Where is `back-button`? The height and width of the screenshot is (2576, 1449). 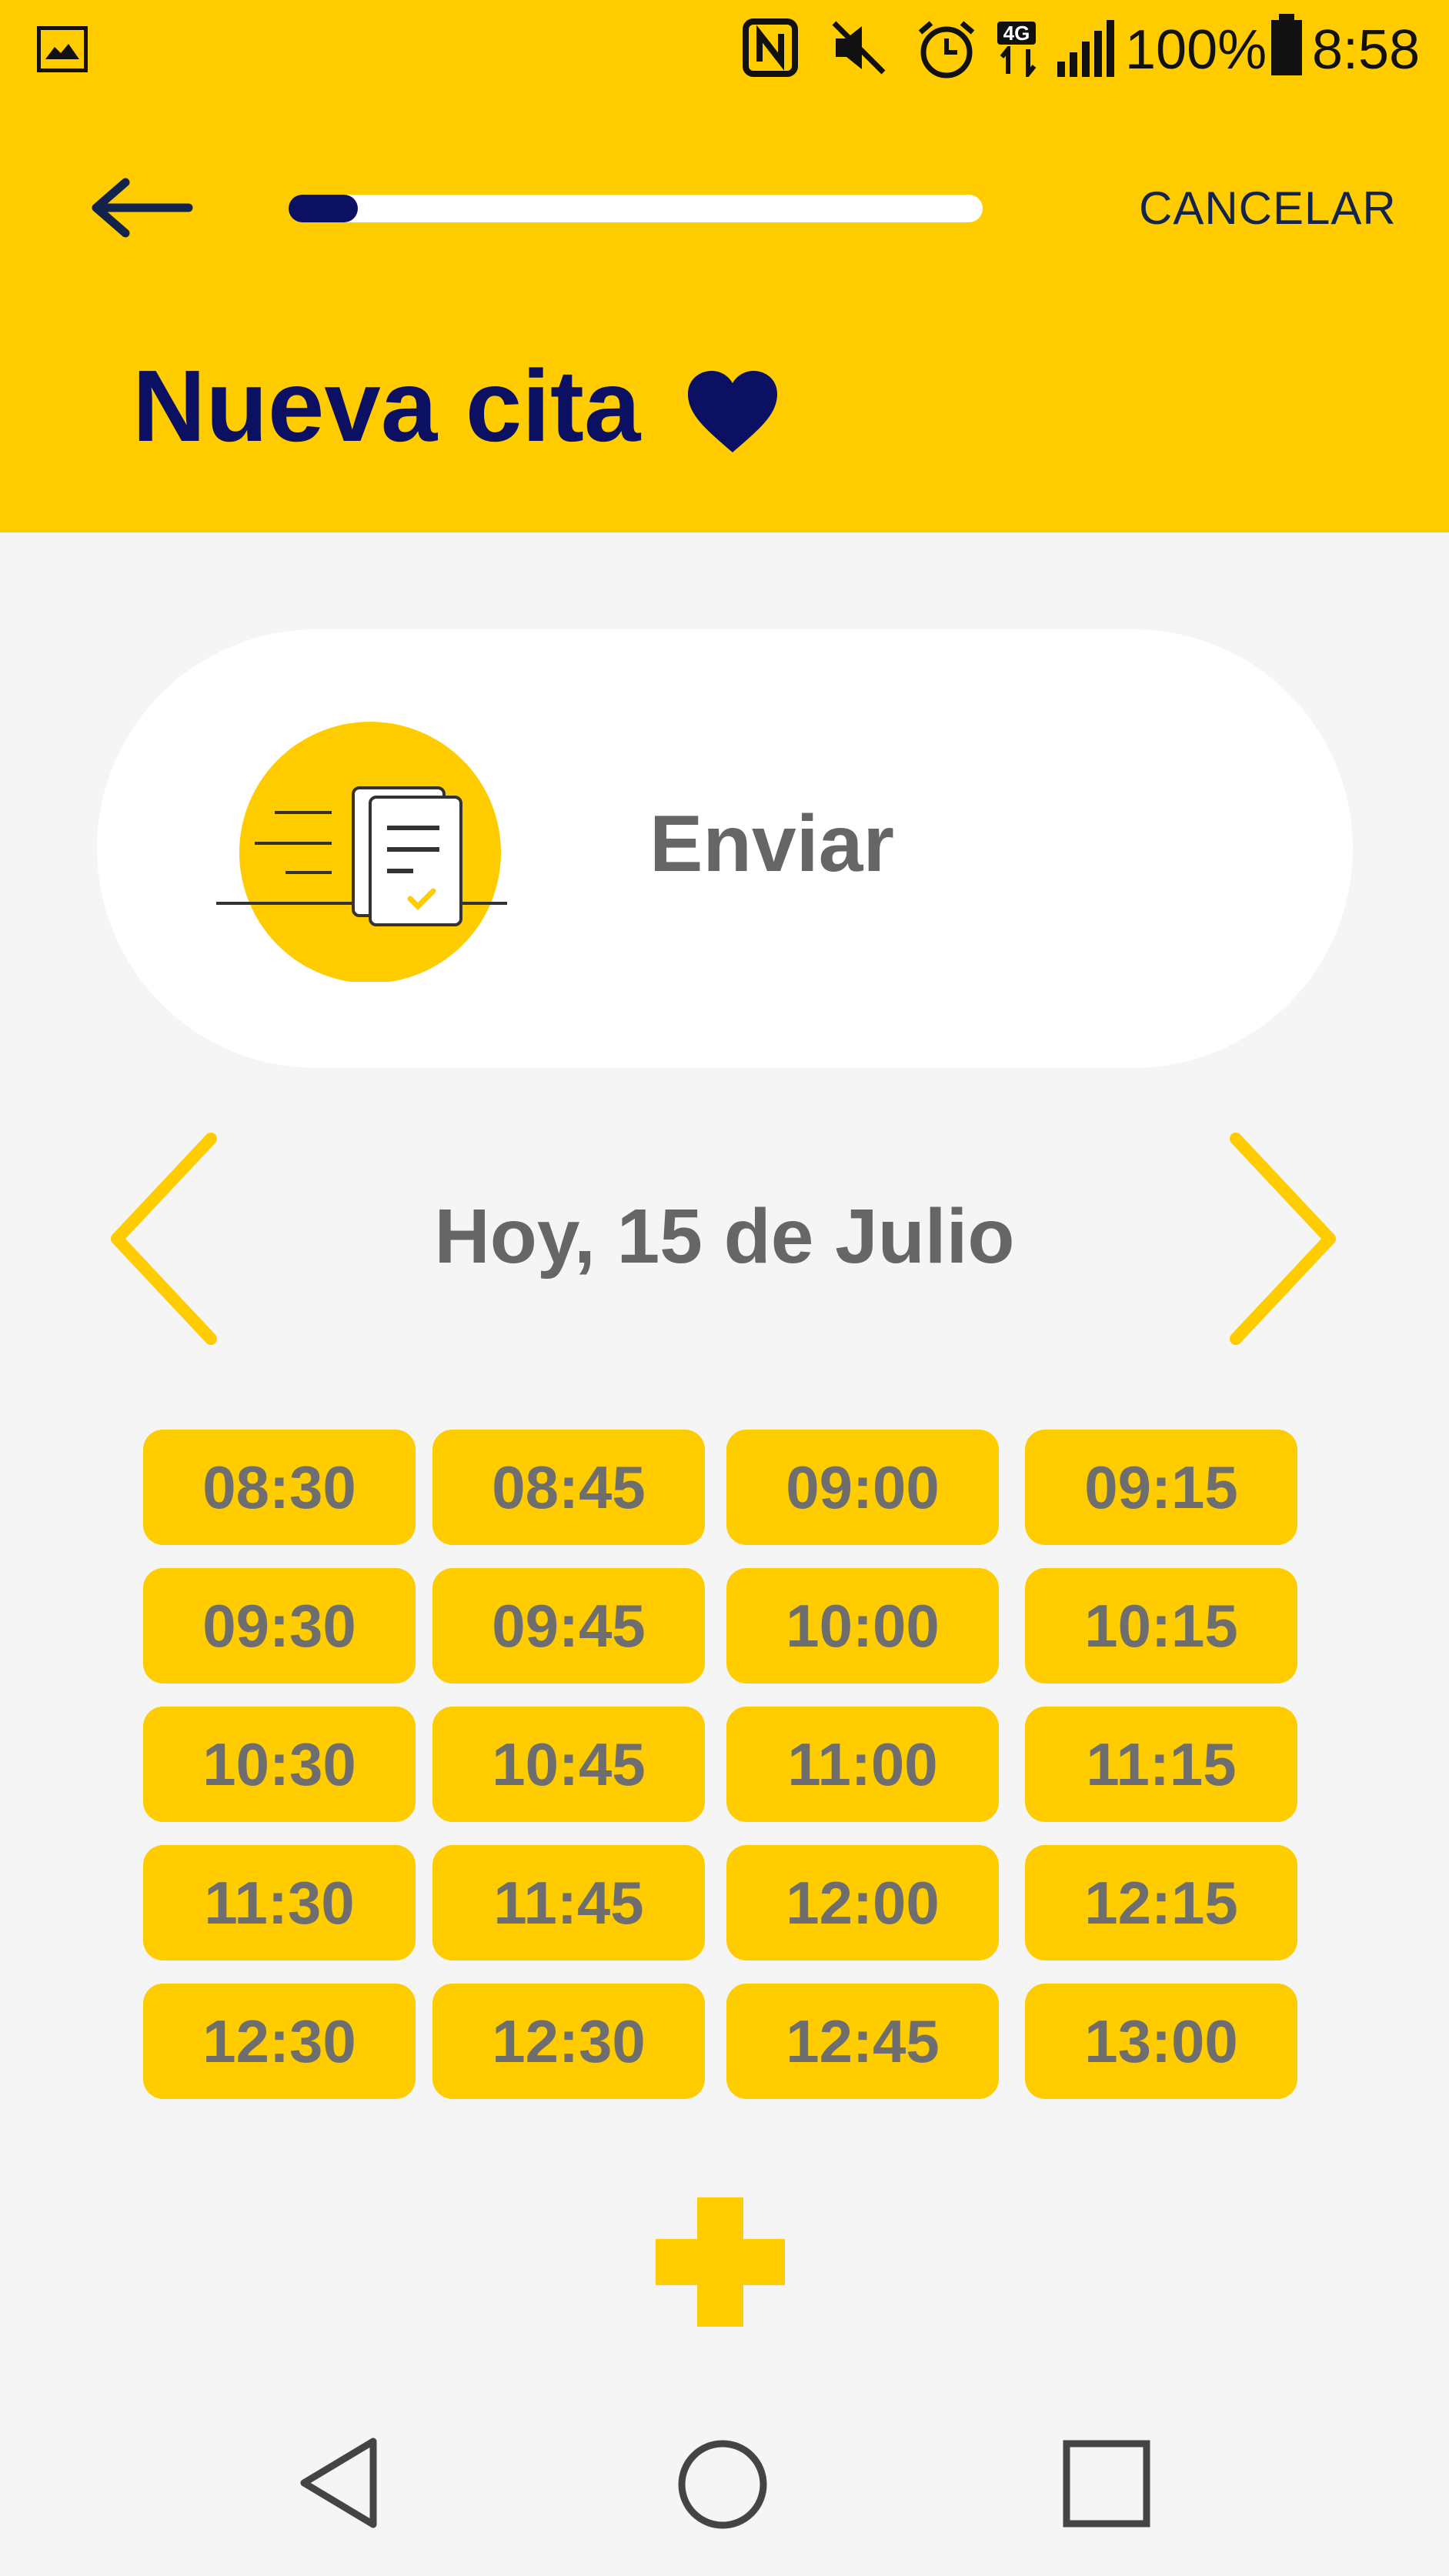
back-button is located at coordinates (142, 207).